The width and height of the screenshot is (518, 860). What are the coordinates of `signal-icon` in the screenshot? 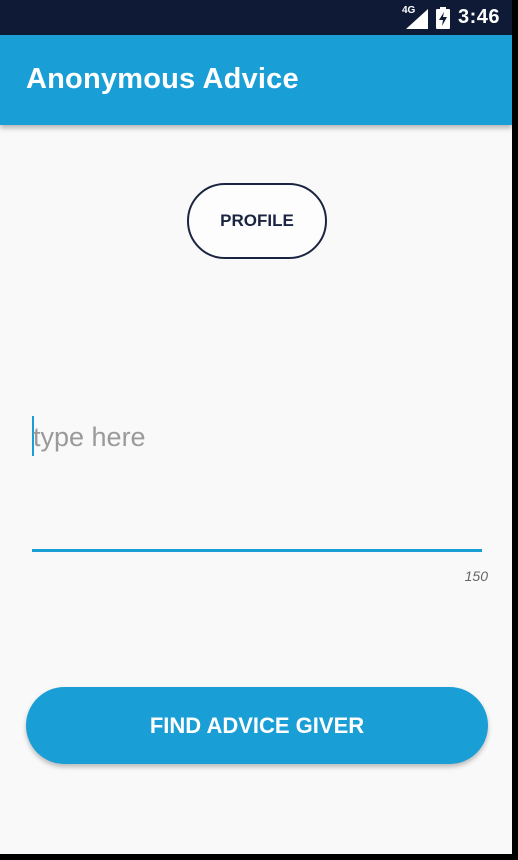 It's located at (416, 18).